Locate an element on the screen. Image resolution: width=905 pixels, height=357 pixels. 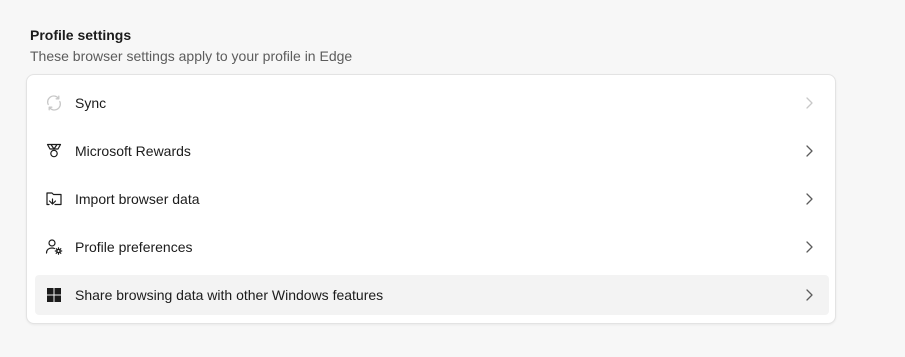
profile-preferences-label: Profile preferences is located at coordinates (134, 247).